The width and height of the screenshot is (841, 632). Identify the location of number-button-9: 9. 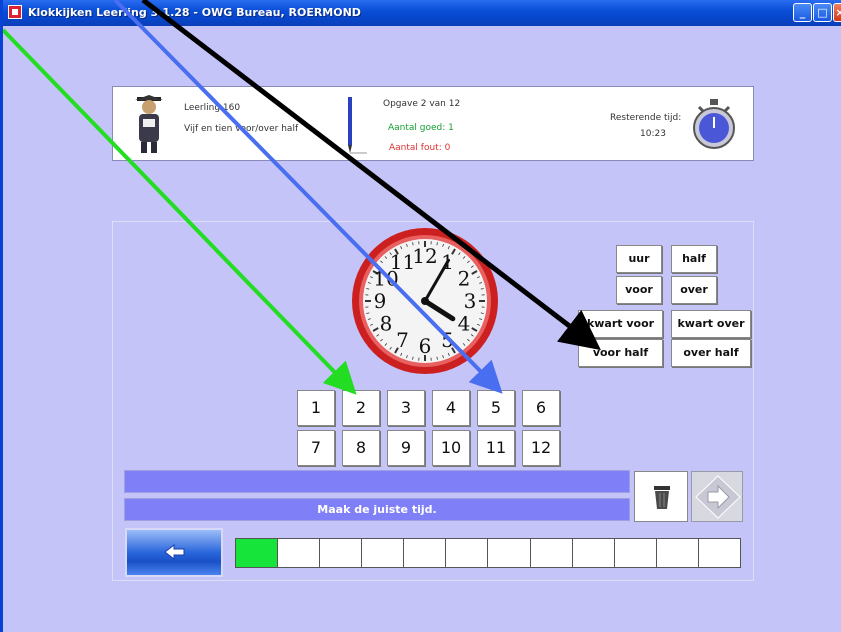
(406, 448).